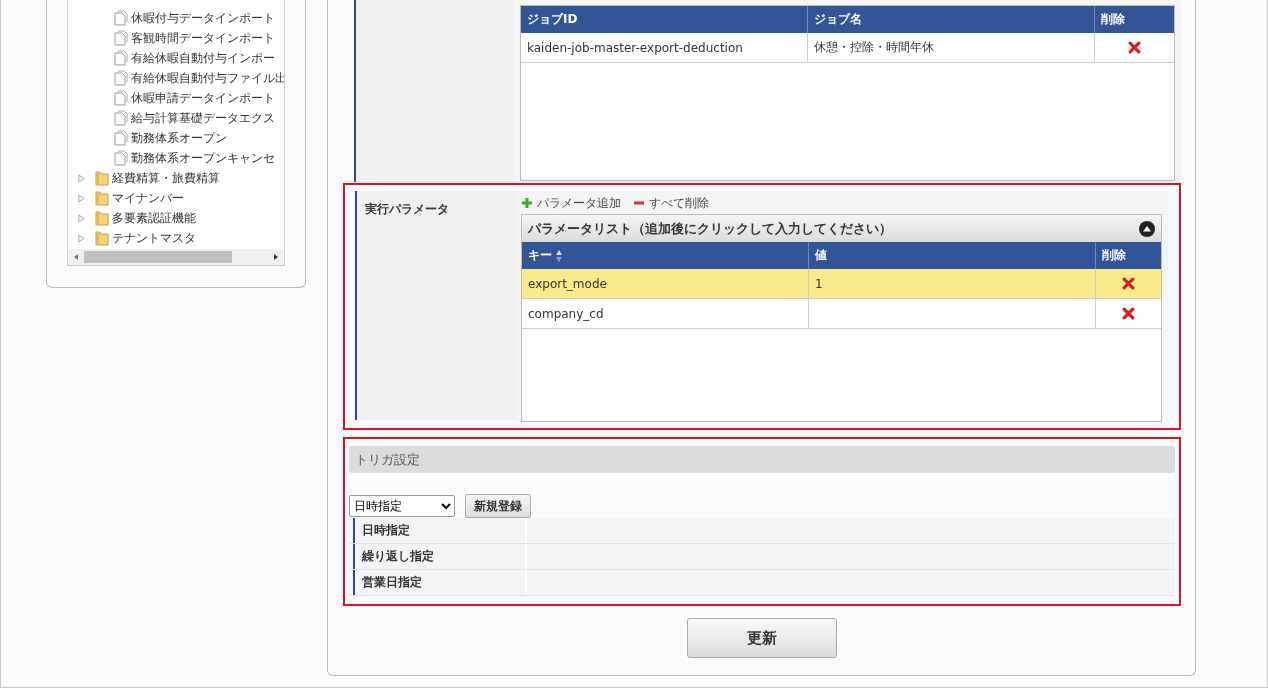 The width and height of the screenshot is (1268, 688). Describe the element at coordinates (176, 257) in the screenshot. I see `horizontal-scrollbar` at that location.